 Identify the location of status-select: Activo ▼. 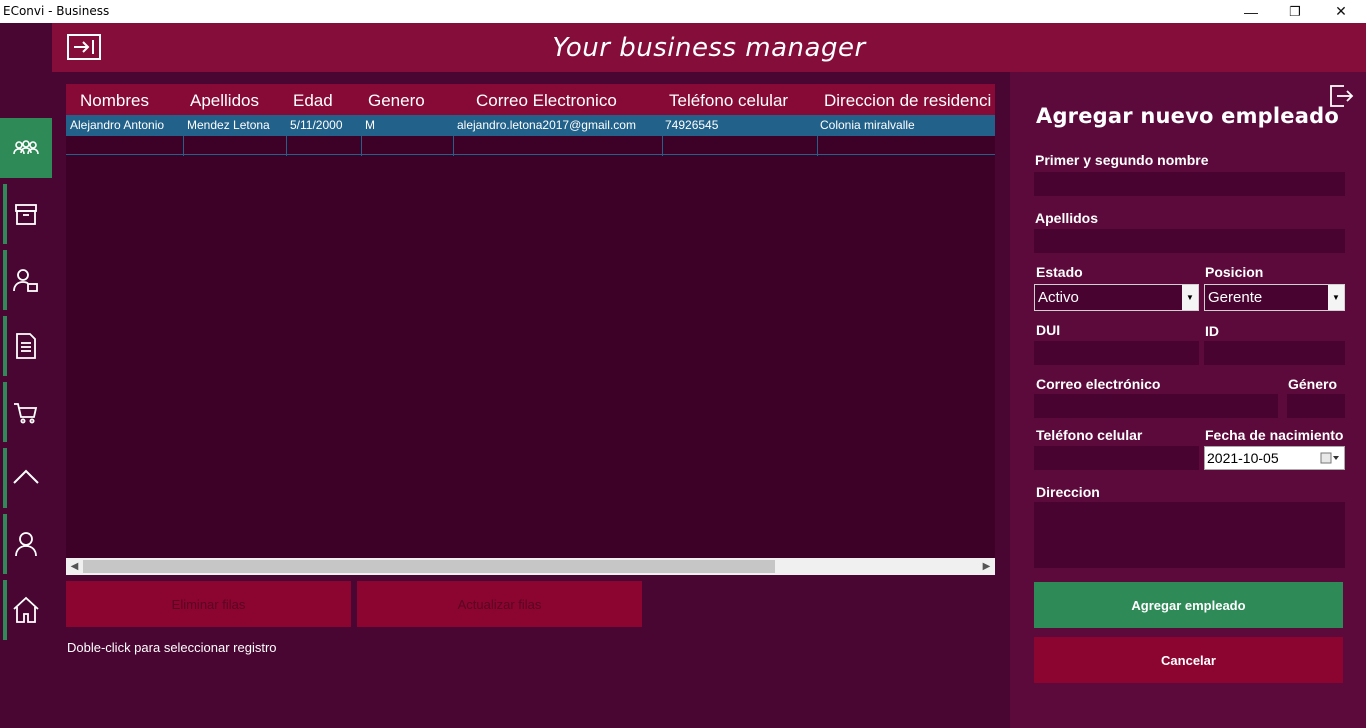
(1116, 297).